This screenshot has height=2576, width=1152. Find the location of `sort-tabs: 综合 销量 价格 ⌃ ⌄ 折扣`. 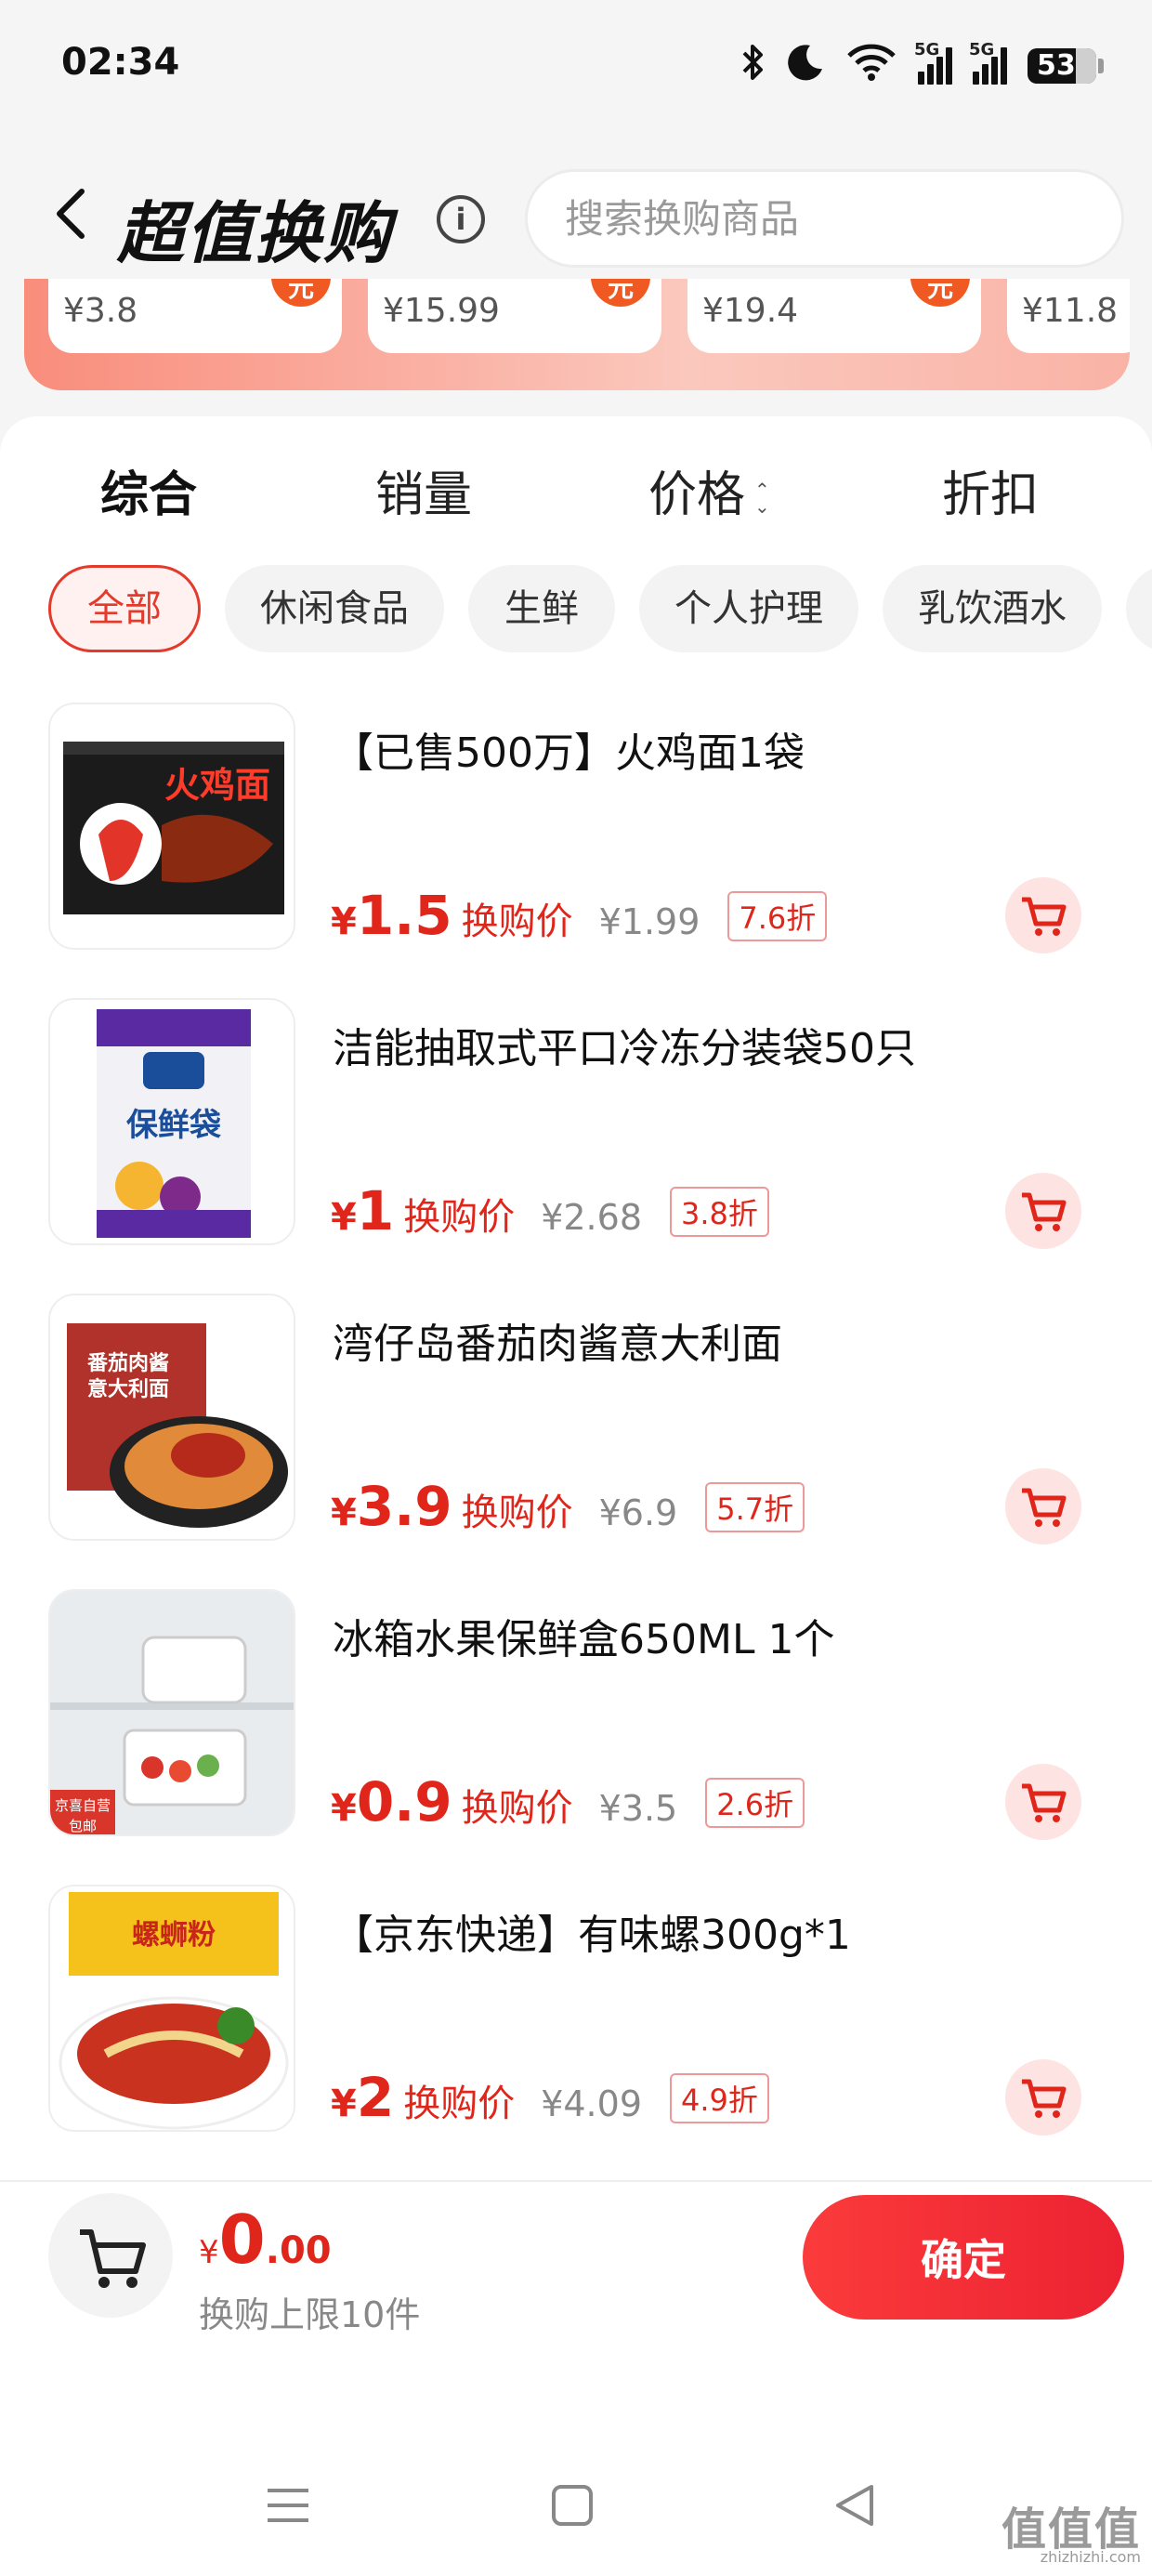

sort-tabs: 综合 销量 价格 ⌃ ⌄ 折扣 is located at coordinates (576, 495).